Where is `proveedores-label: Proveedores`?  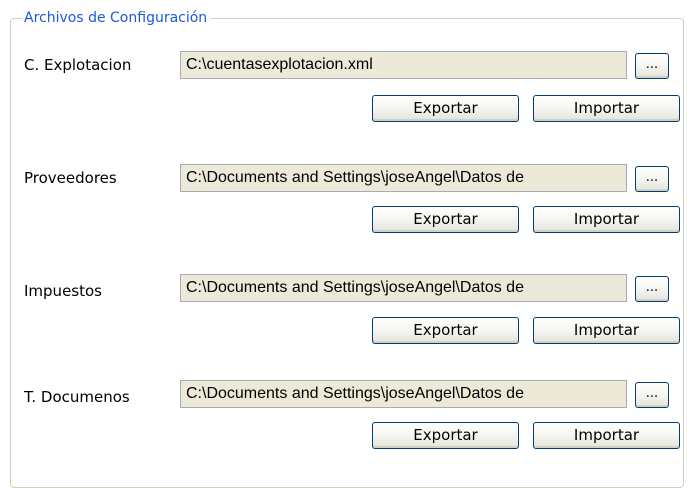 proveedores-label: Proveedores is located at coordinates (70, 178).